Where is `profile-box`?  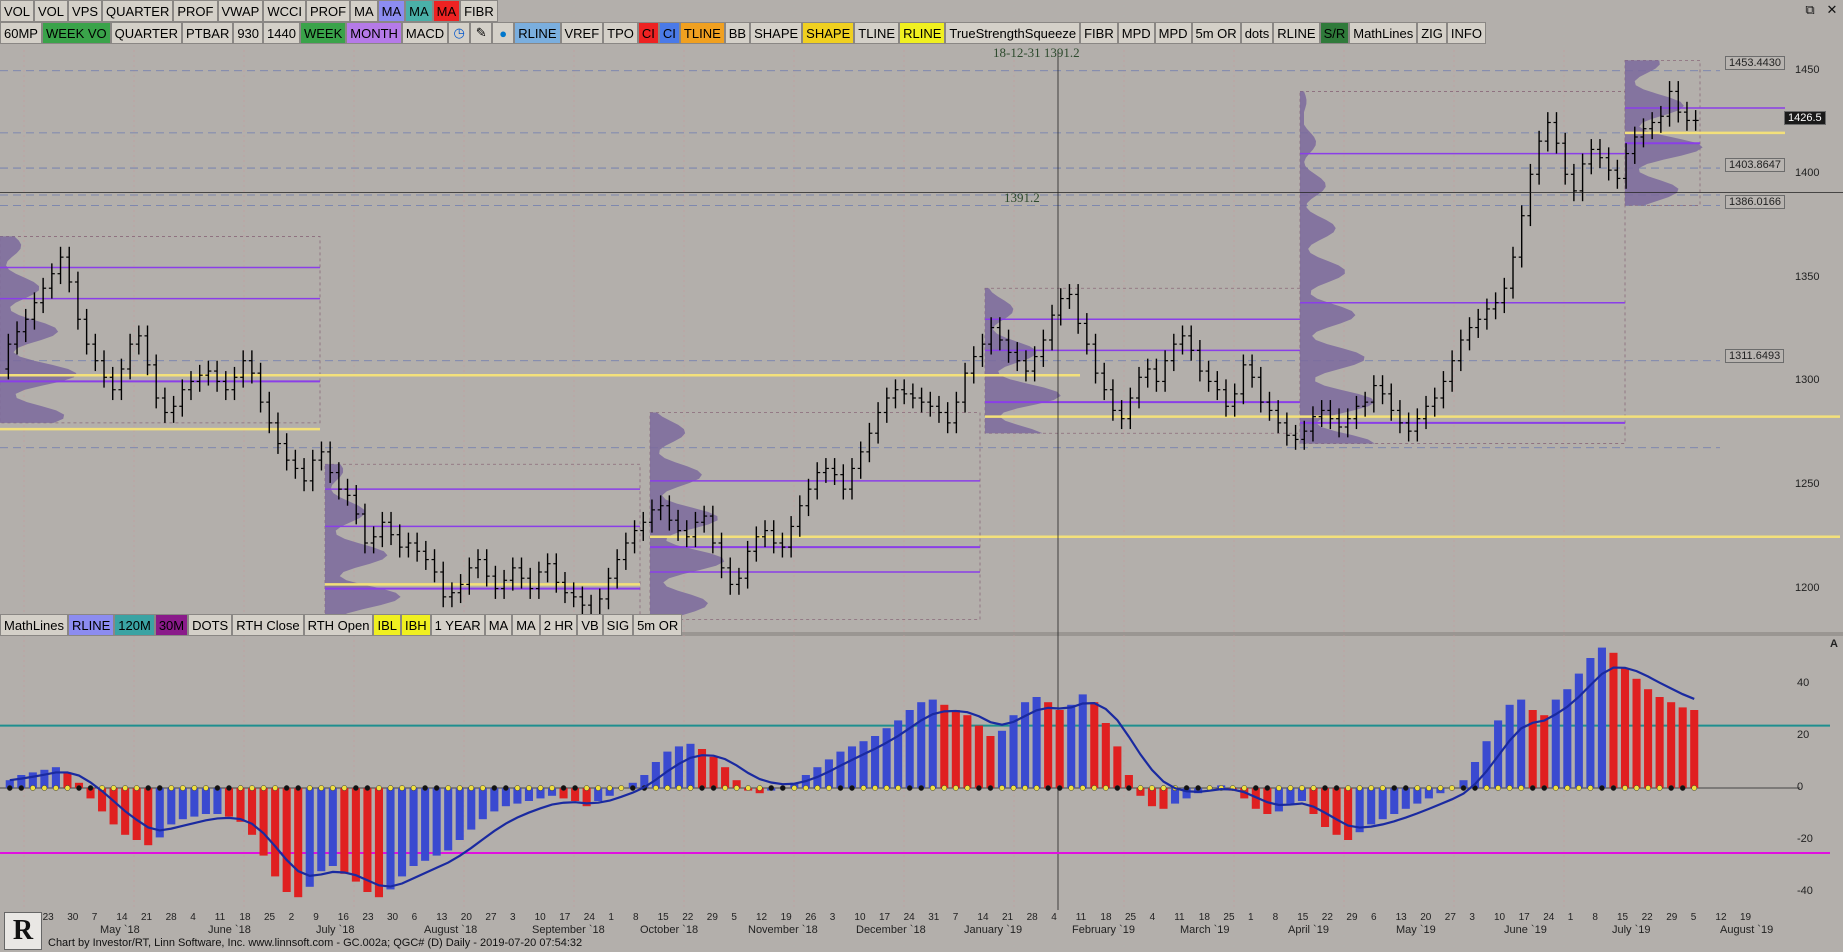
profile-box is located at coordinates (1462, 267).